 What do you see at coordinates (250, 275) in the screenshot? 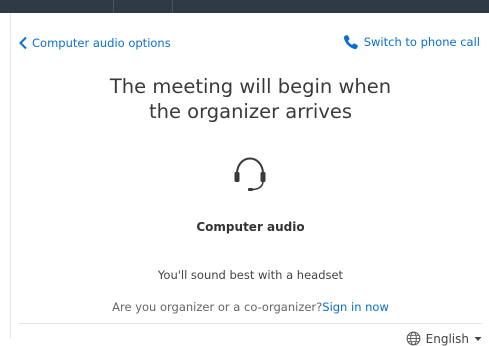
I see `headset-tip: You'll sound best with a headset` at bounding box center [250, 275].